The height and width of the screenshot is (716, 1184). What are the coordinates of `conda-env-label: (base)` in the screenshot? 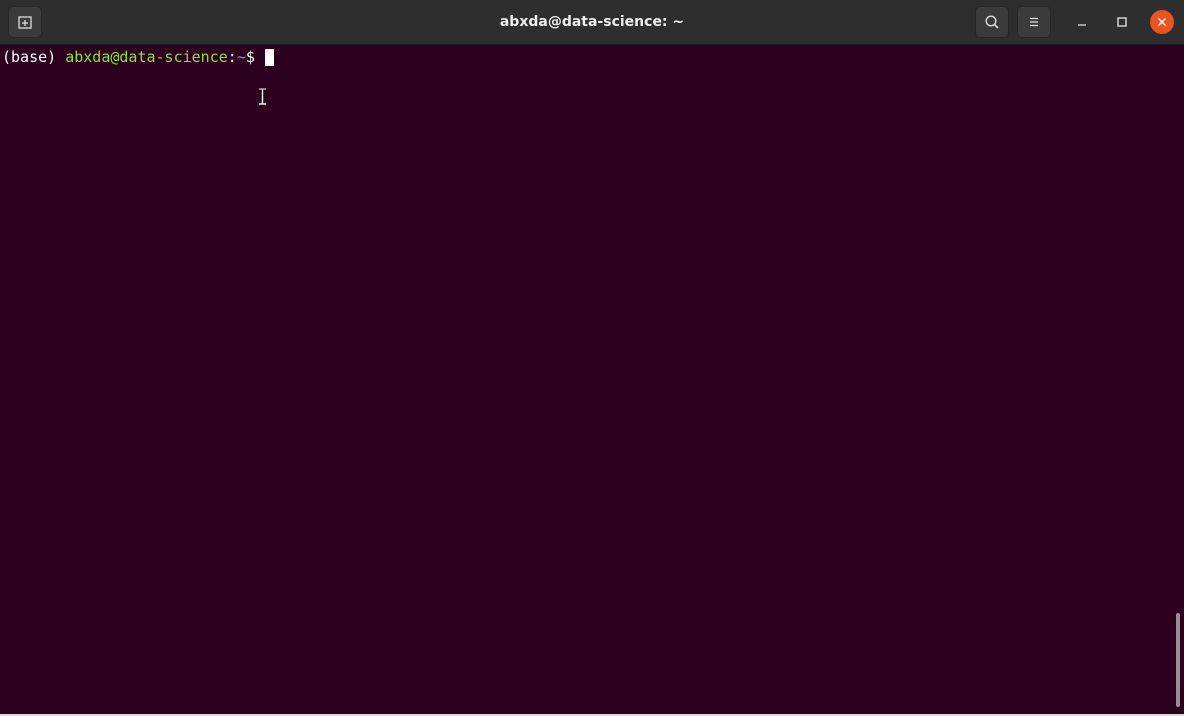 It's located at (29, 57).